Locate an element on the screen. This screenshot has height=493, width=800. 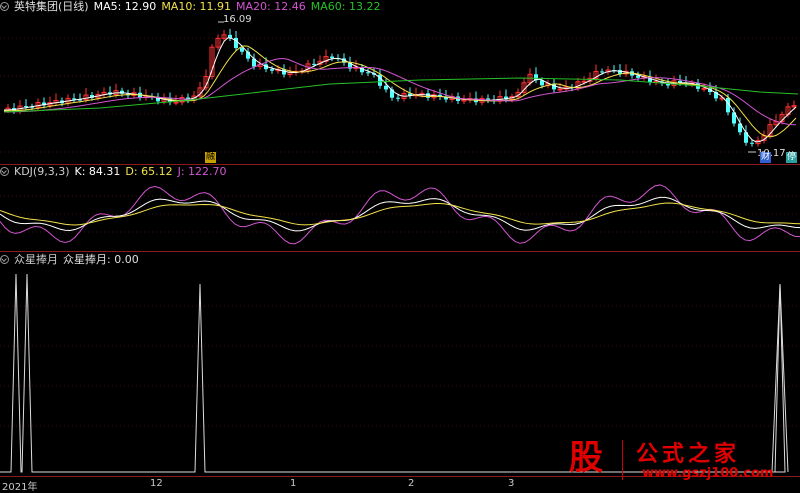
margin-badge: 融 is located at coordinates (211, 157).